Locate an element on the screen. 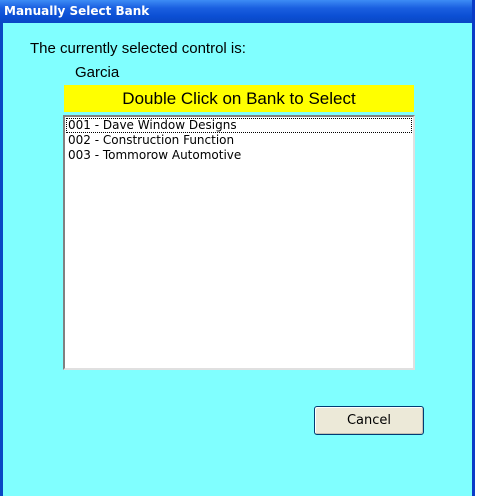 Image resolution: width=479 pixels, height=496 pixels. window-frame is located at coordinates (1, 259).